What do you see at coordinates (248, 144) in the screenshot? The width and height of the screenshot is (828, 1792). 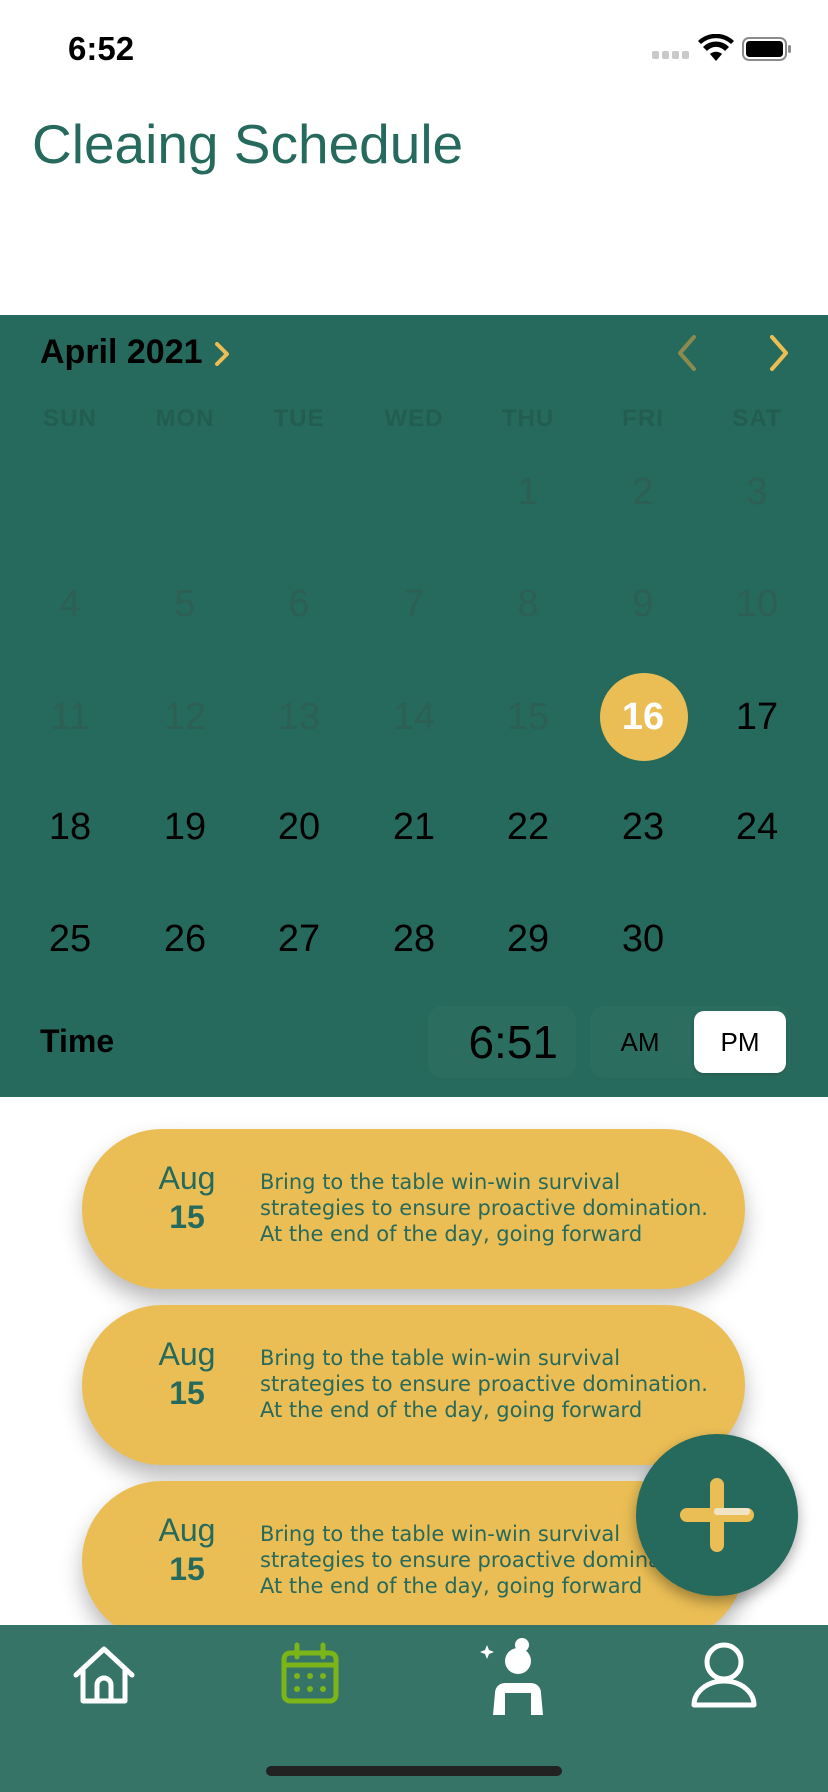 I see `page-title: Cleaing Schedule` at bounding box center [248, 144].